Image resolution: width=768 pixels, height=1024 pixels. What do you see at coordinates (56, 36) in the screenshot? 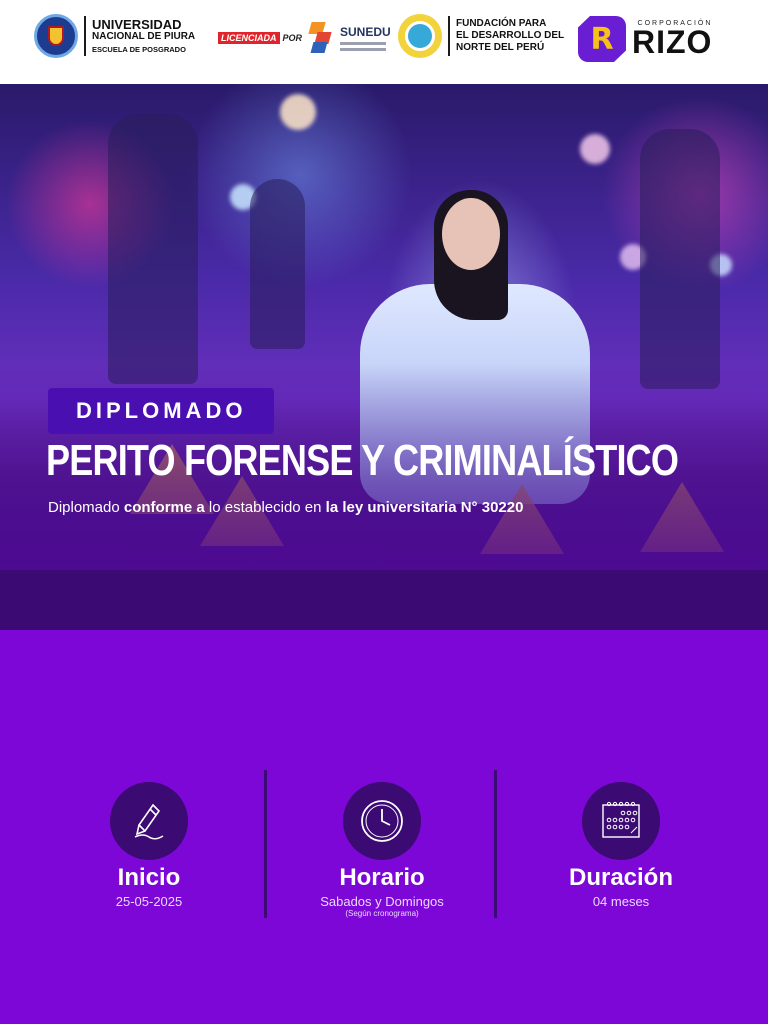
I see `unp-seal-icon` at bounding box center [56, 36].